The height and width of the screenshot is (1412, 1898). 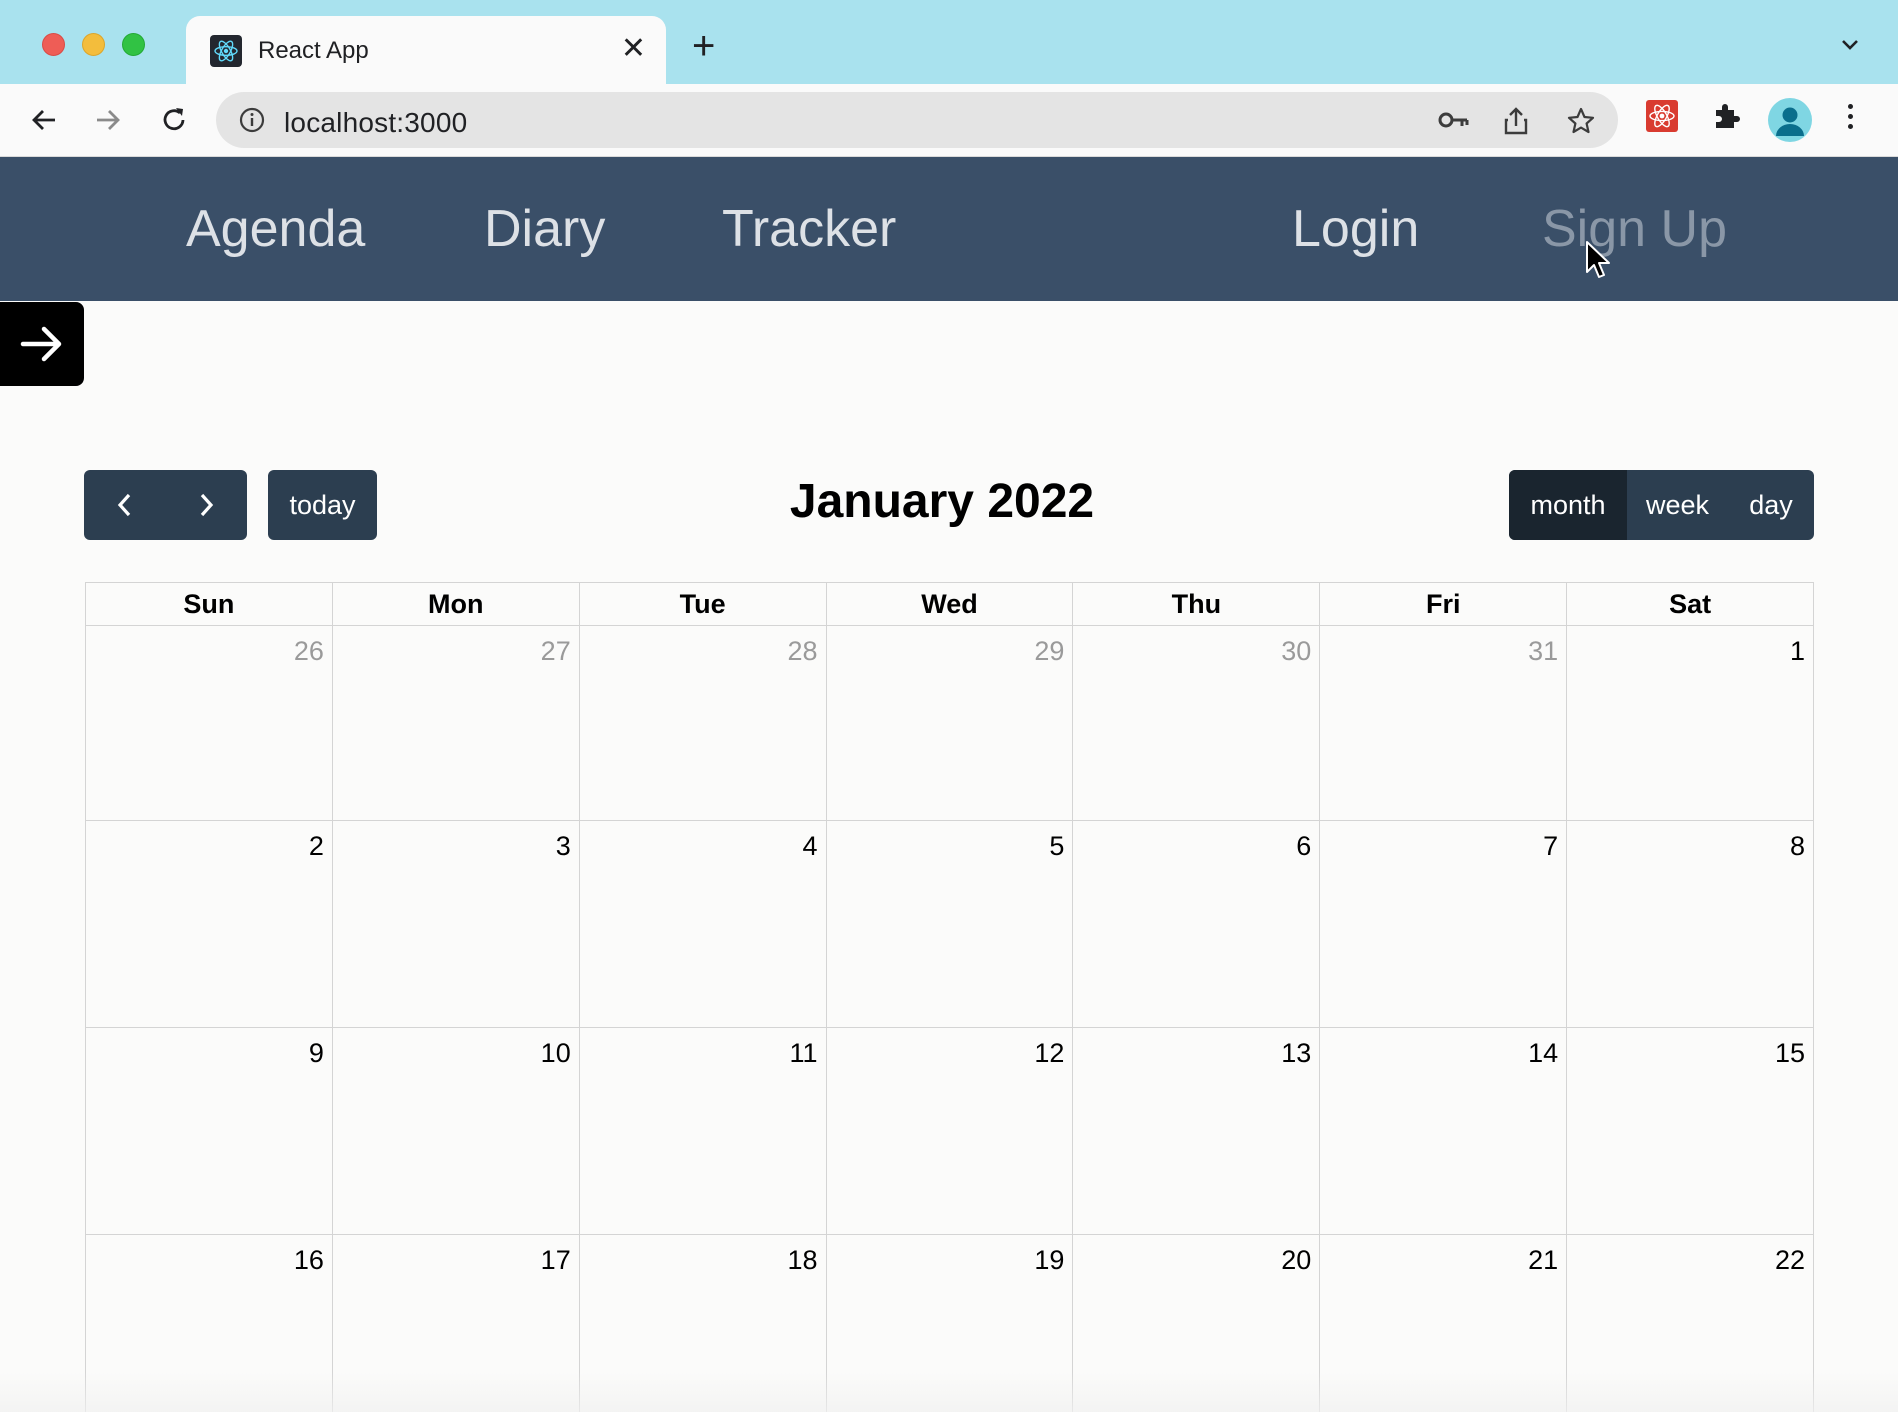 I want to click on week-row: 16 17 18 19 20 21 22, so click(x=950, y=1323).